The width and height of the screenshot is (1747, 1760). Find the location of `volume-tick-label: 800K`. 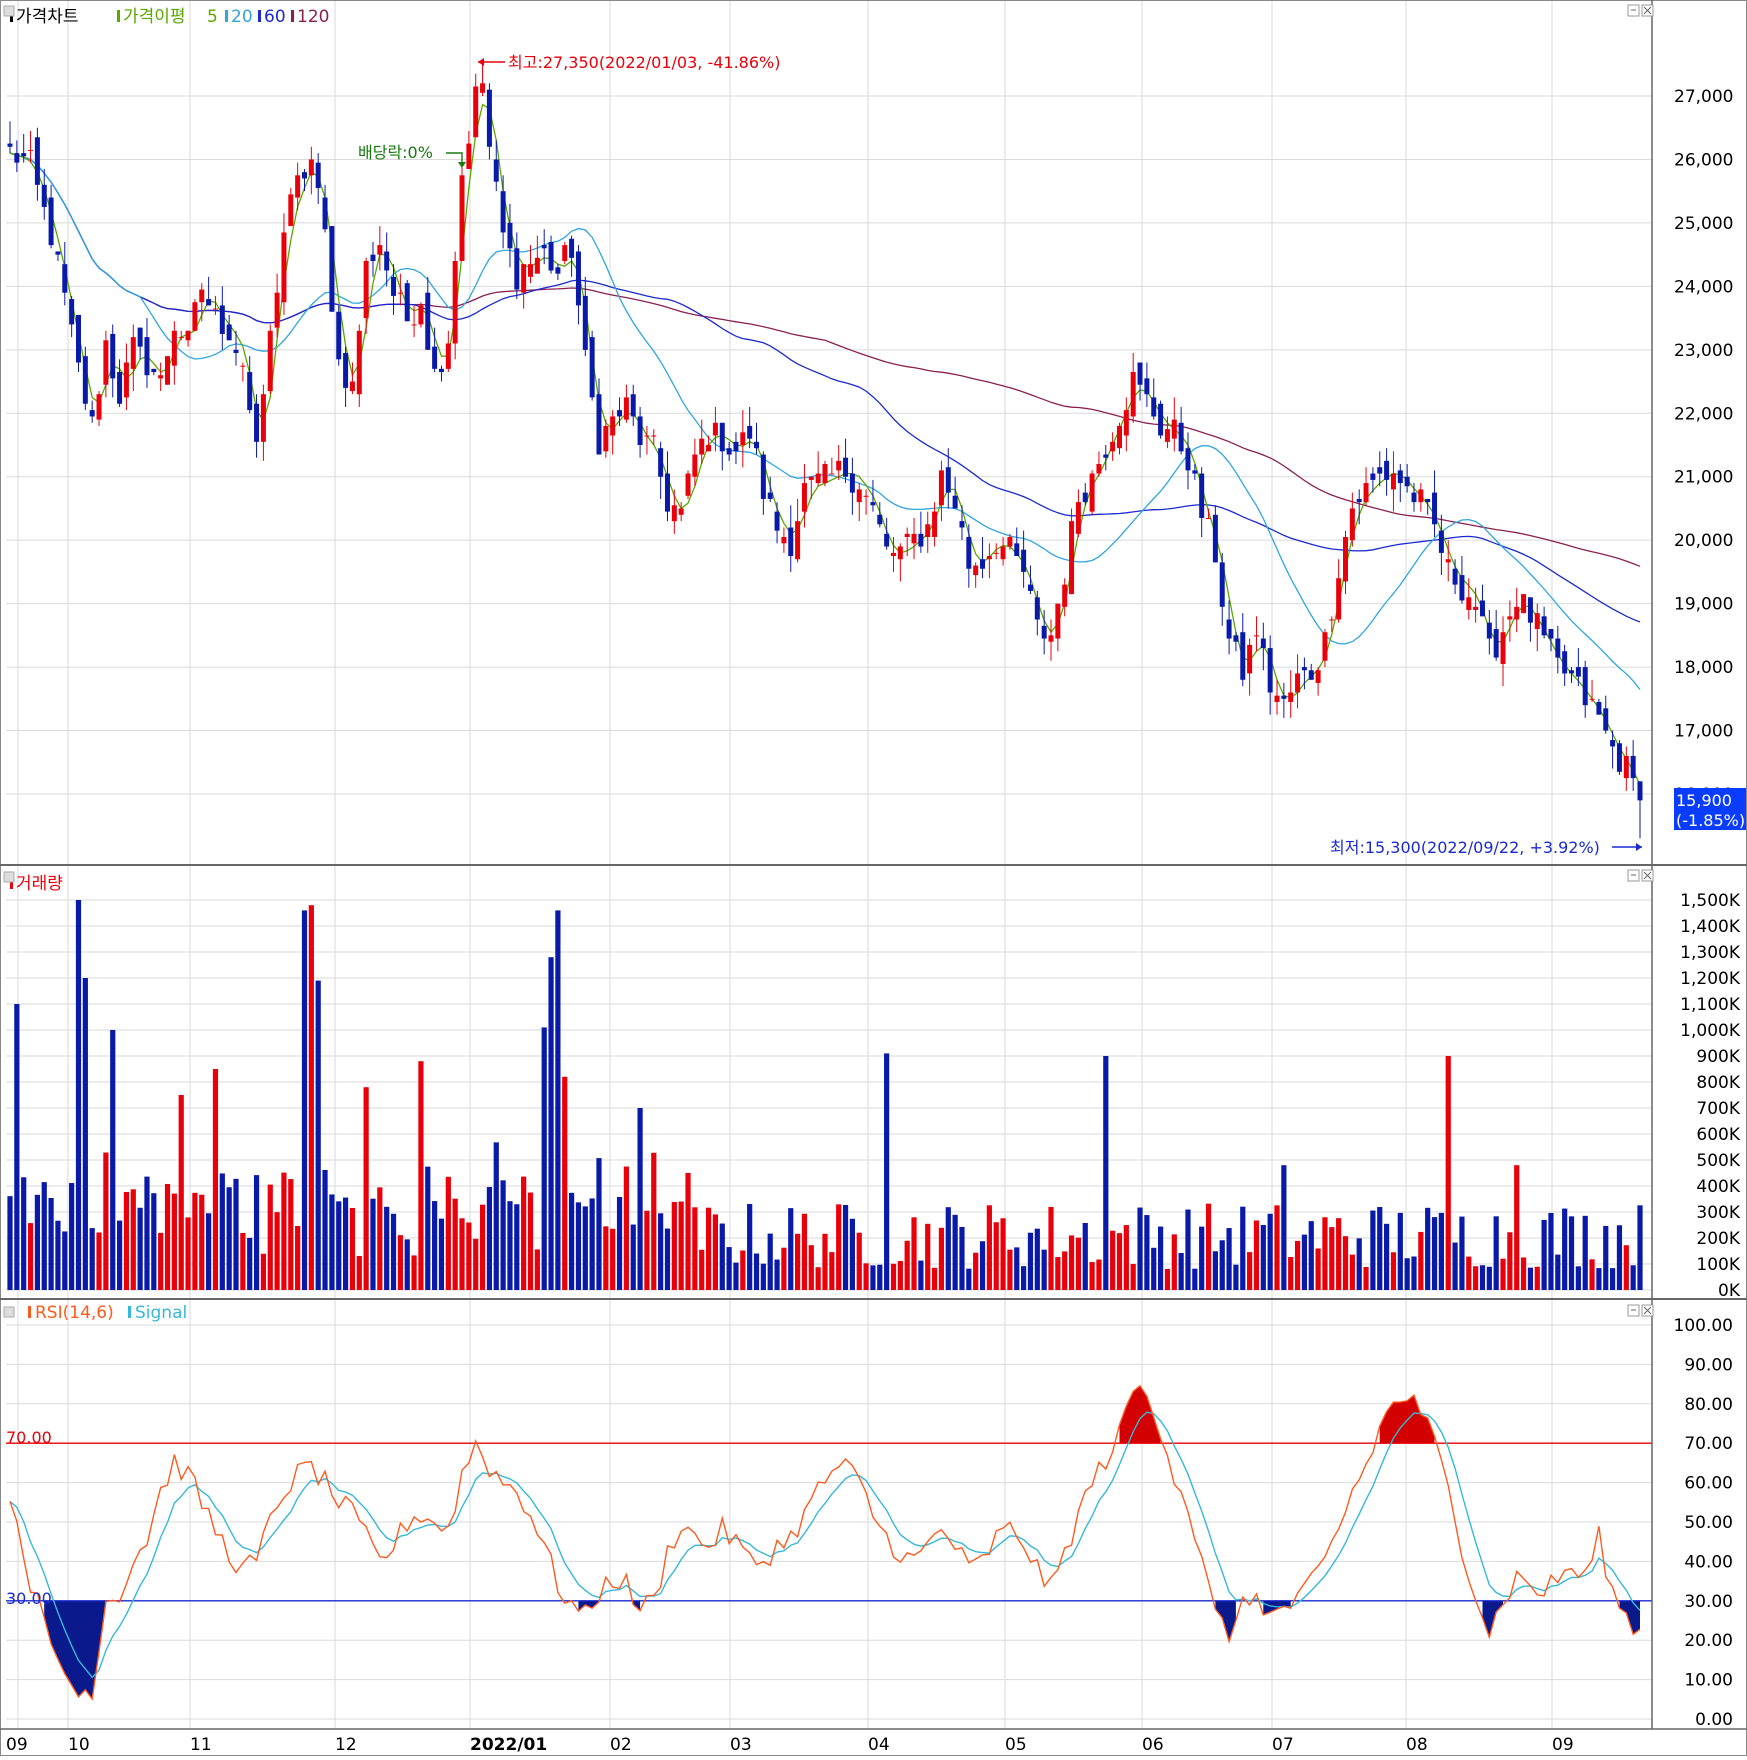

volume-tick-label: 800K is located at coordinates (1718, 1083).